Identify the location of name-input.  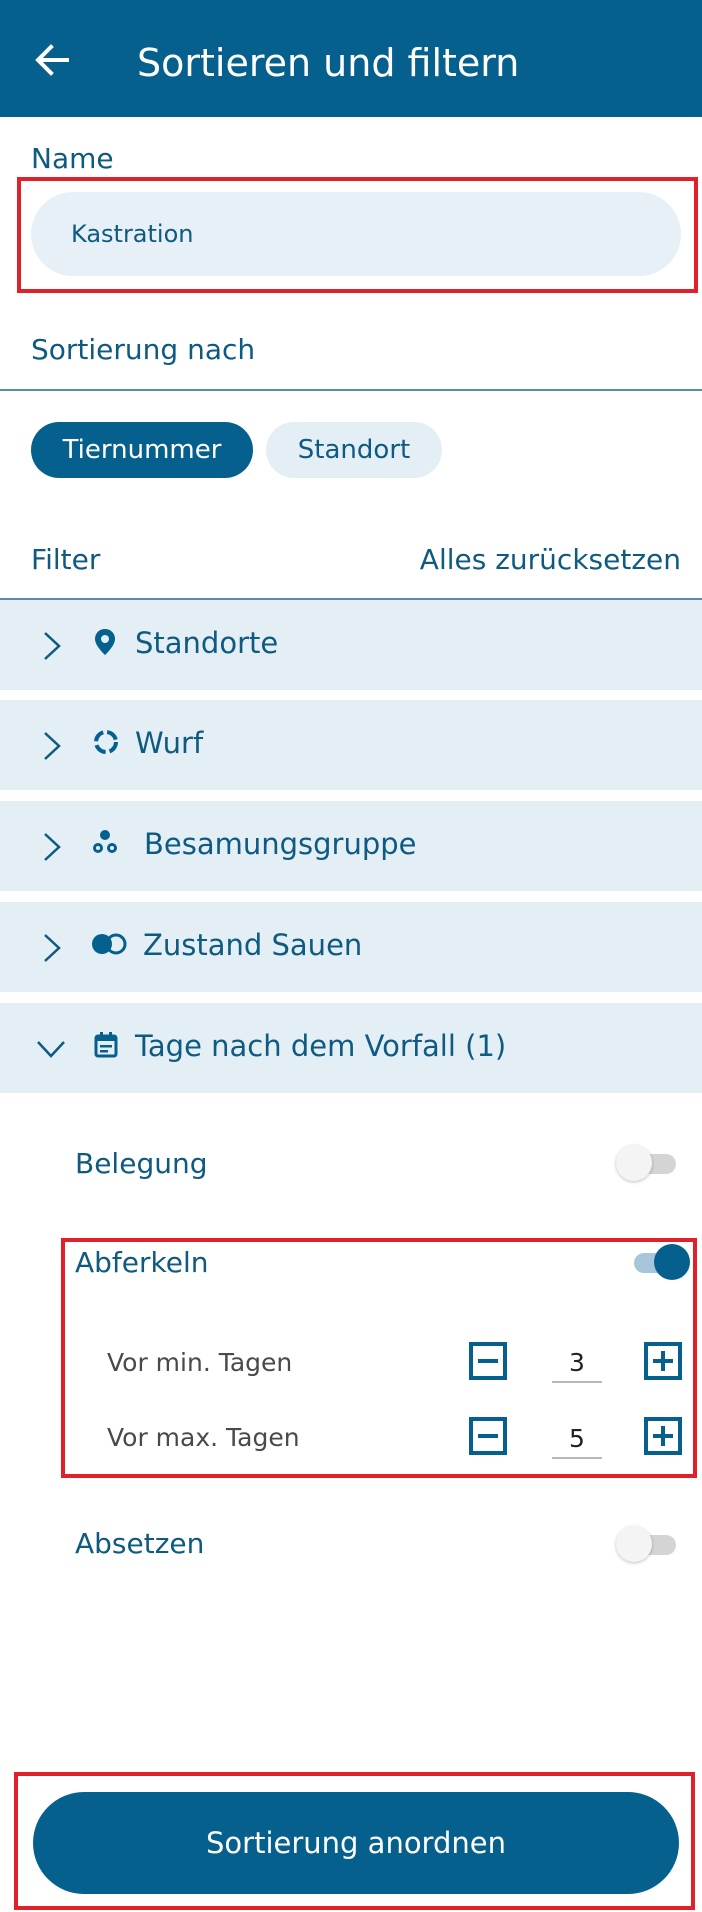
(356, 234).